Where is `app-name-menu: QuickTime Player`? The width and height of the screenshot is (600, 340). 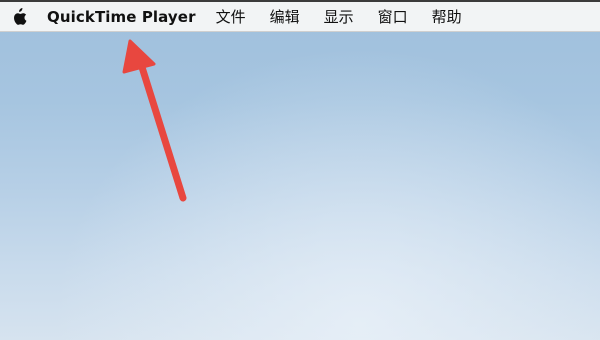
app-name-menu: QuickTime Player is located at coordinates (121, 17).